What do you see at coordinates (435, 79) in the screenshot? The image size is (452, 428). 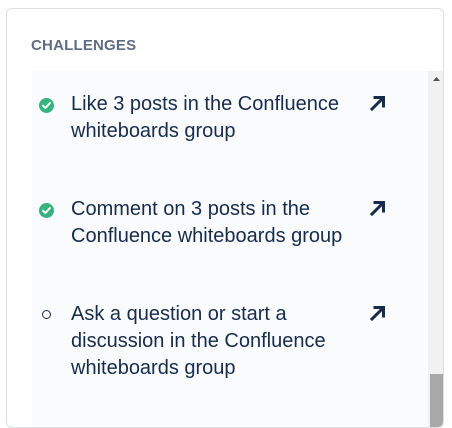 I see `scroll-up-arrow-icon` at bounding box center [435, 79].